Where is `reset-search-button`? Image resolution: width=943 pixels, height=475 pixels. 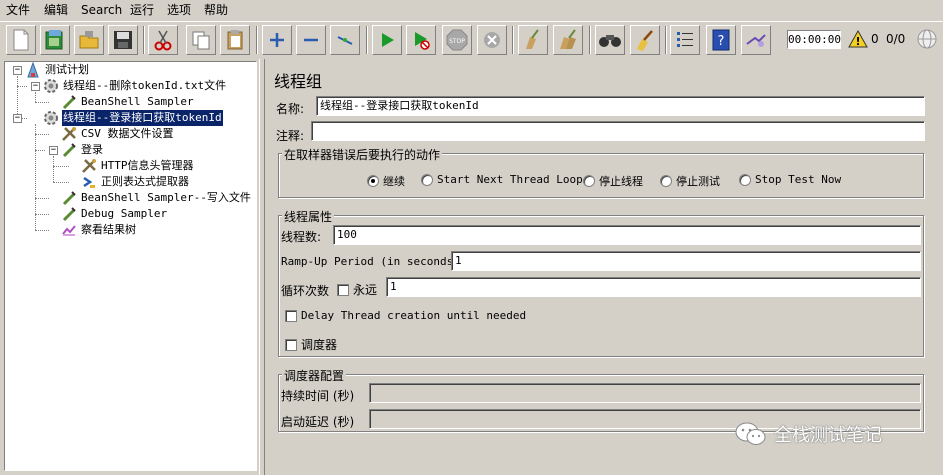
reset-search-button is located at coordinates (645, 40).